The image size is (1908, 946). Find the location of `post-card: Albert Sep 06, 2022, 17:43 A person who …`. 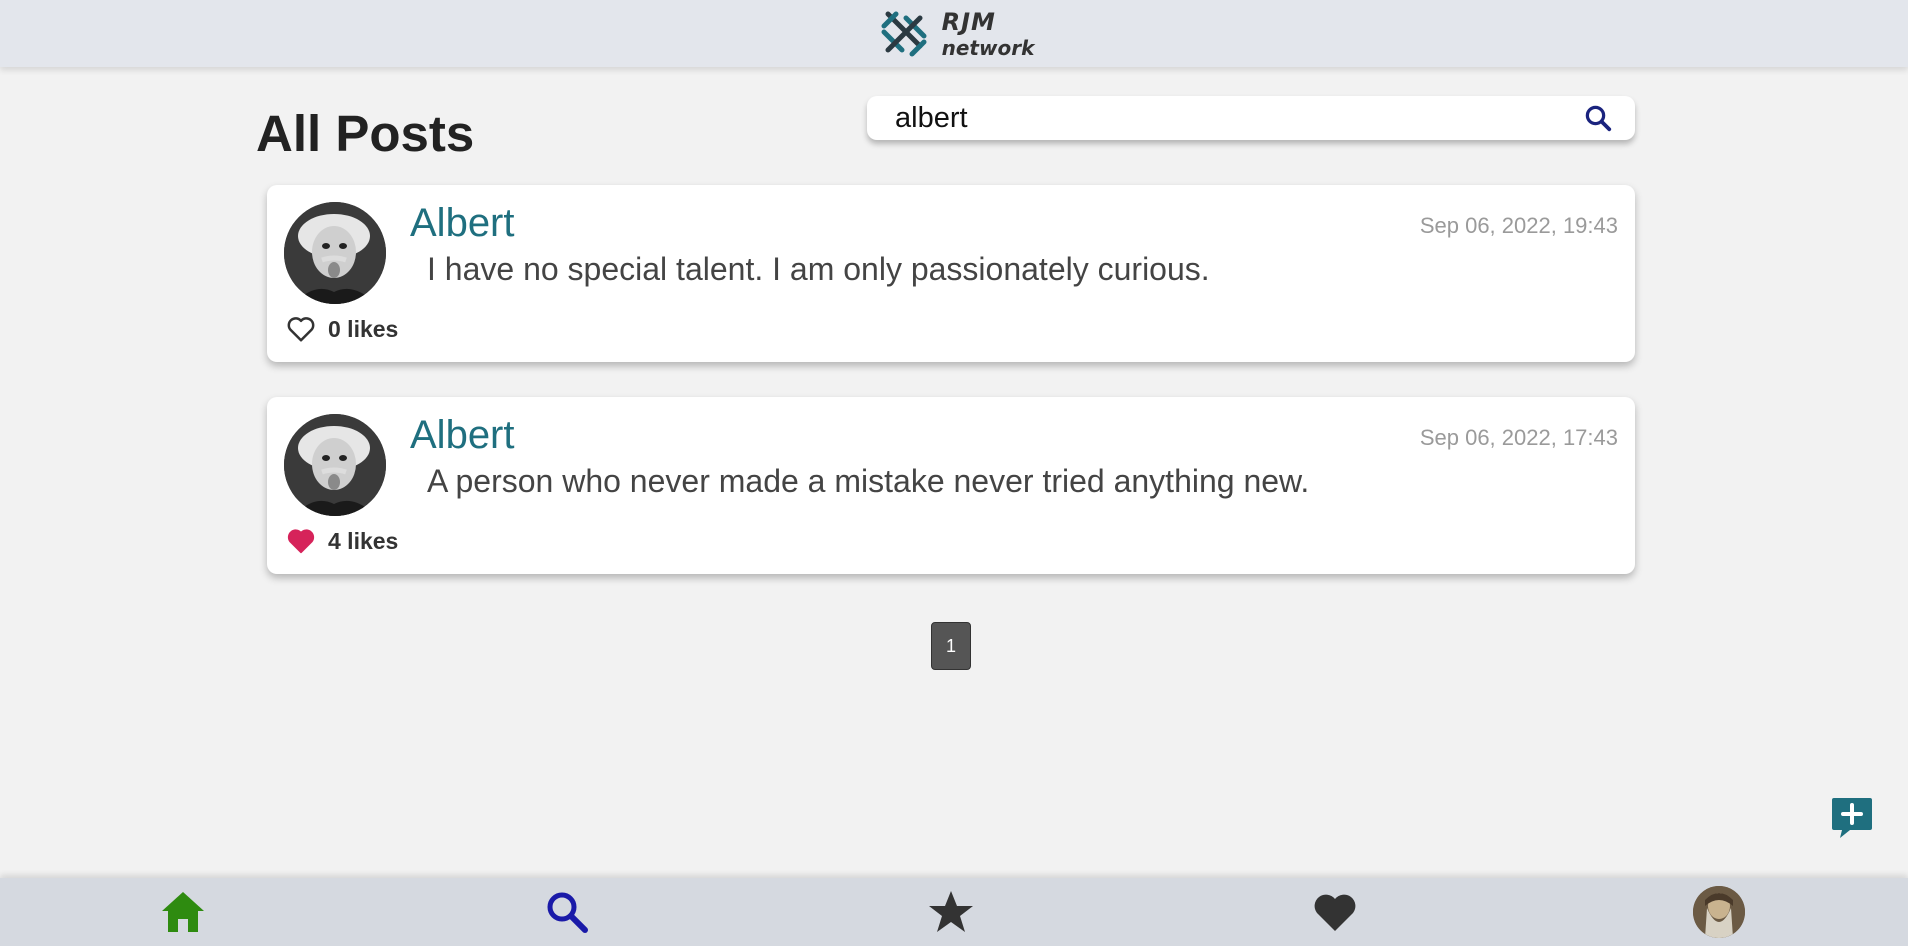

post-card: Albert Sep 06, 2022, 17:43 A person who … is located at coordinates (951, 485).